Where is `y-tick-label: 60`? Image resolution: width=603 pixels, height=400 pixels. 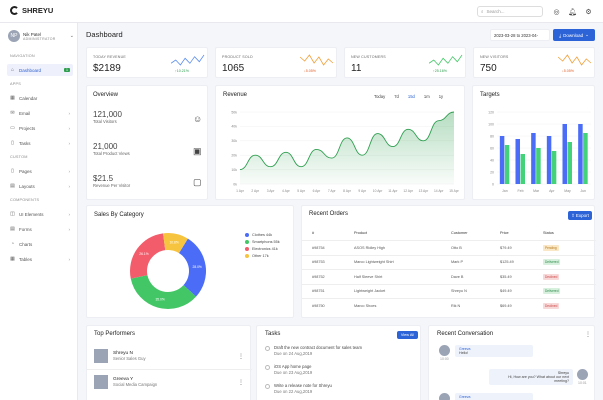
y-tick-label: 60 is located at coordinates (492, 148).